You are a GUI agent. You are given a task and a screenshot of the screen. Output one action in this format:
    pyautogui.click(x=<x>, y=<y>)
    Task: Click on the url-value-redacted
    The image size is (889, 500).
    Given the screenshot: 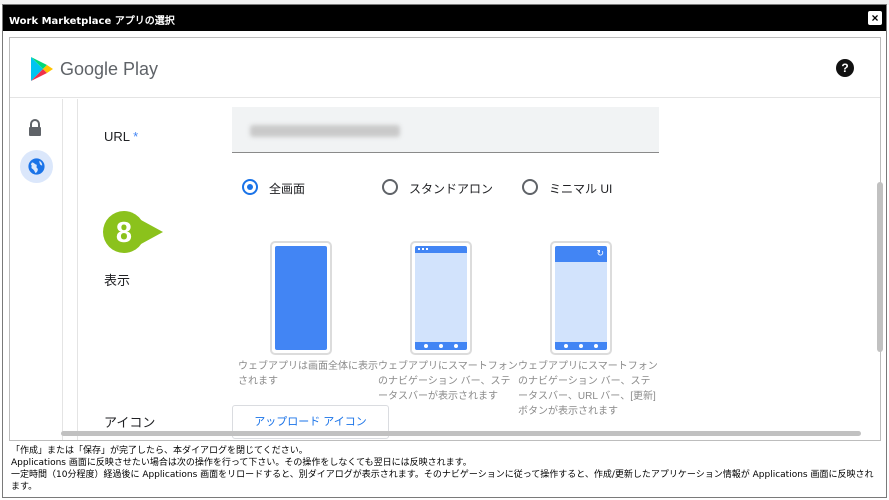 What is the action you would take?
    pyautogui.click(x=325, y=131)
    